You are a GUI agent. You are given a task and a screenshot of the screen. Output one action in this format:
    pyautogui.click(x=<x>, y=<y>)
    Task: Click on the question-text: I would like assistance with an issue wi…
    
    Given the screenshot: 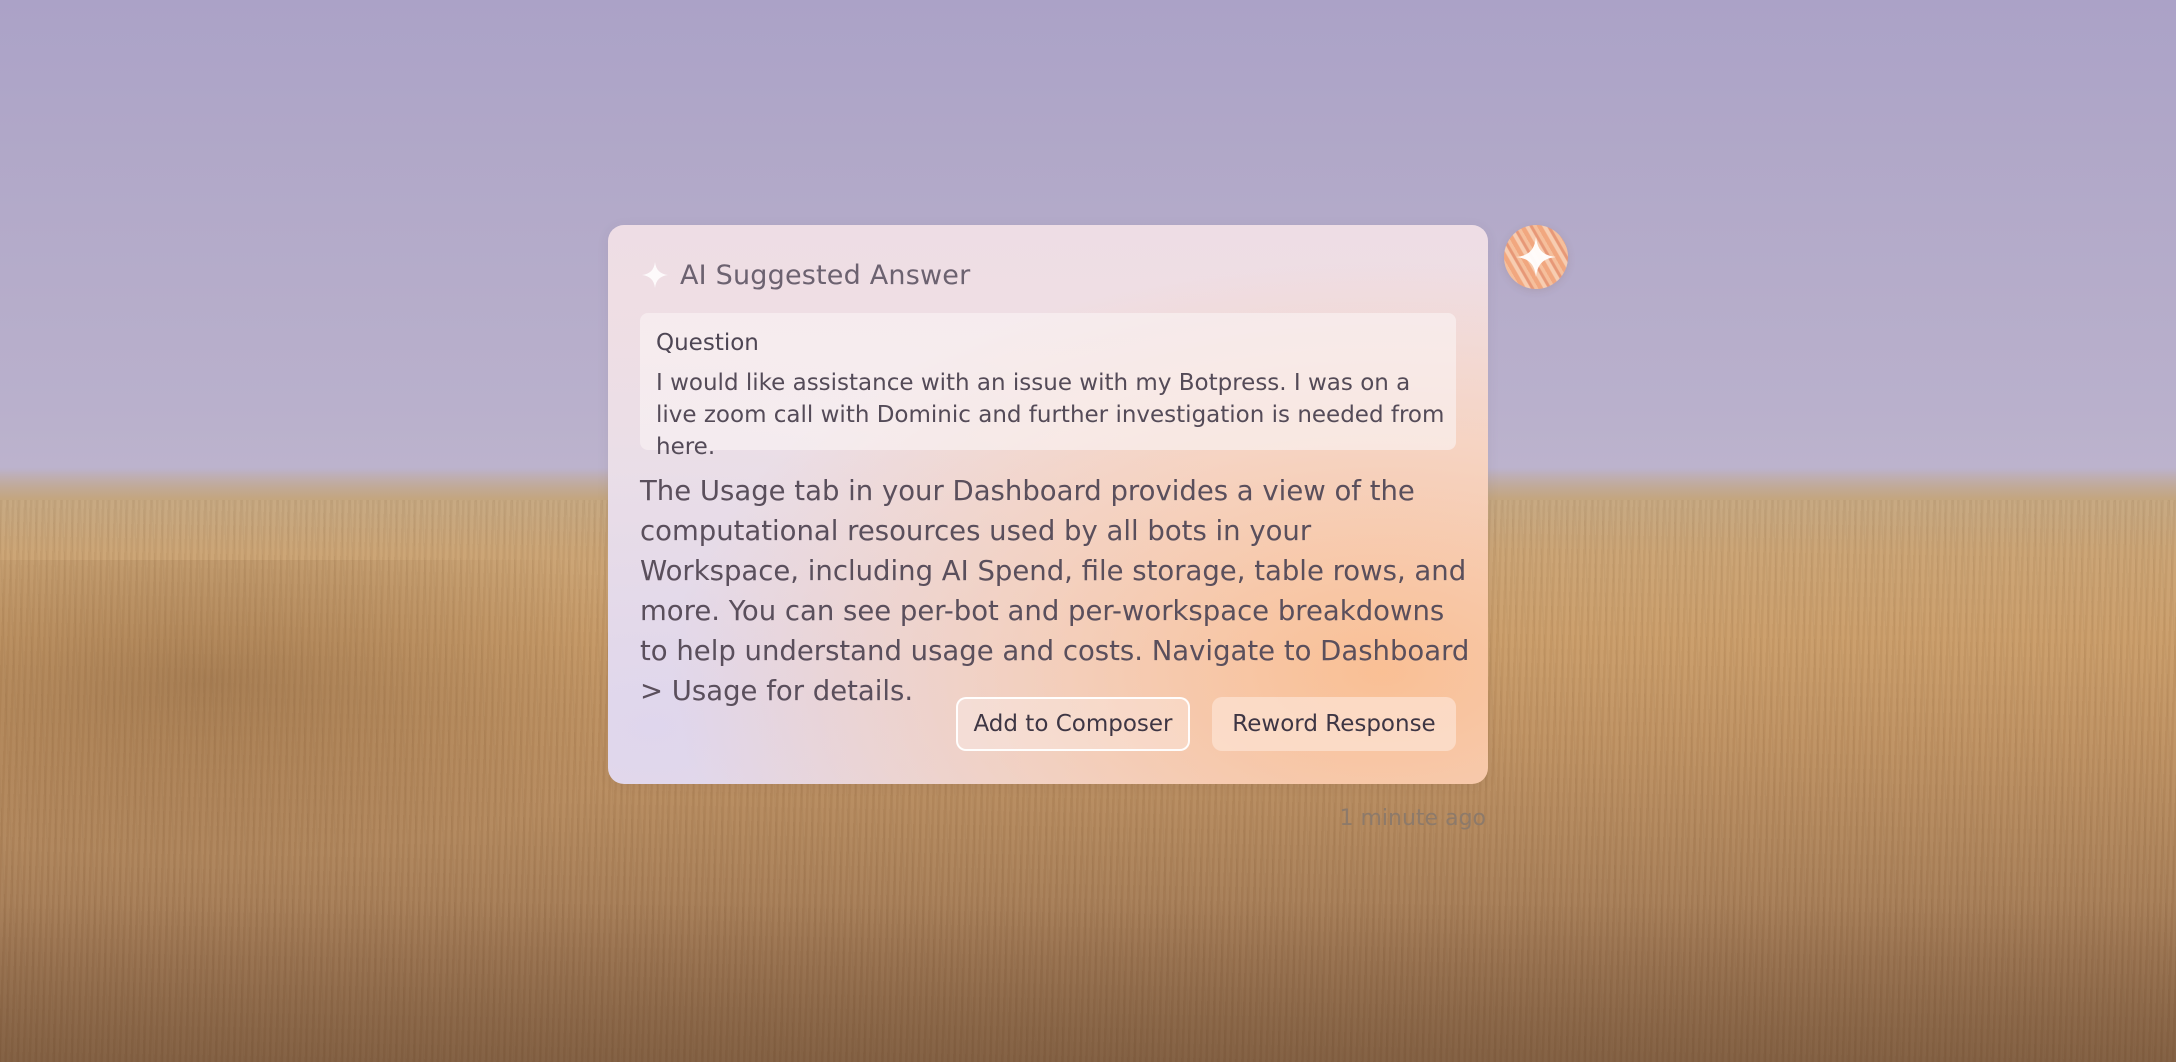 What is the action you would take?
    pyautogui.click(x=1050, y=415)
    